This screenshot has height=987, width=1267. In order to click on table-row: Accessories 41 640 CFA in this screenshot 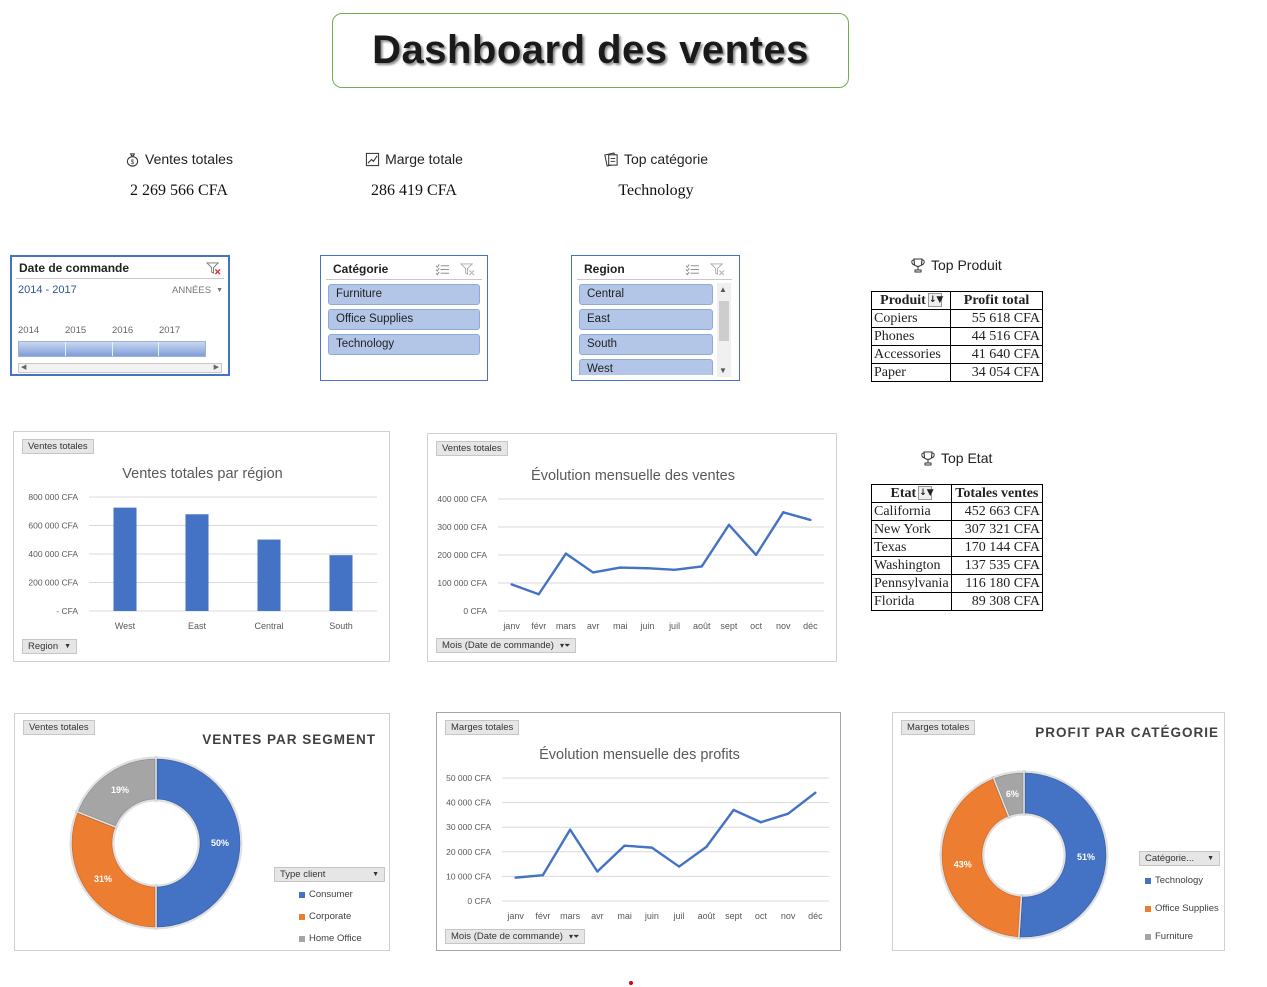, I will do `click(957, 354)`.